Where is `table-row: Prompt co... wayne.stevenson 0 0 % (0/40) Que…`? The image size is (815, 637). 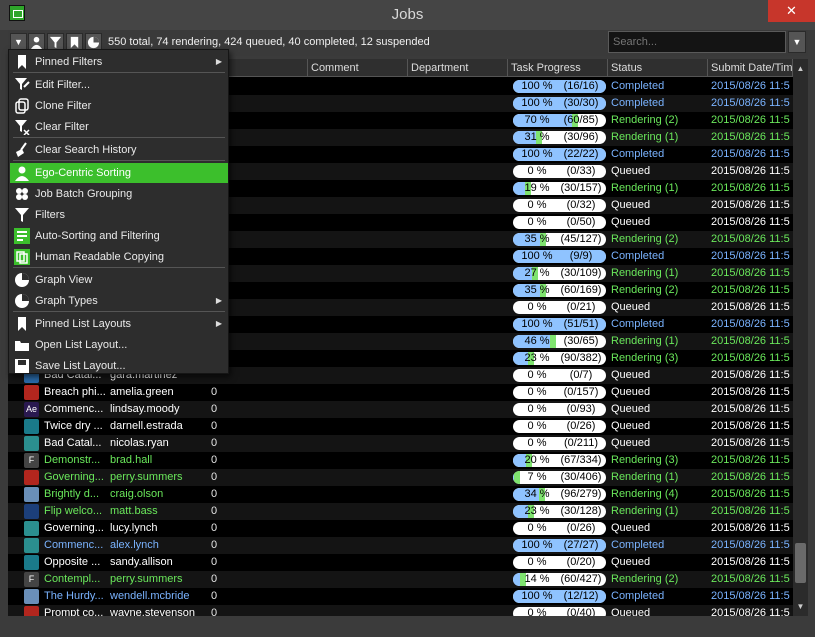
table-row: Prompt co... wayne.stevenson 0 0 % (0/40) Que… is located at coordinates (400, 610).